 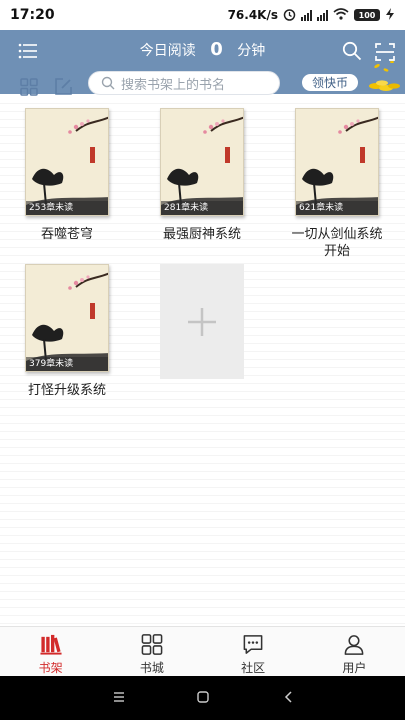 I want to click on claim-coins-button: 领快币, so click(x=330, y=82).